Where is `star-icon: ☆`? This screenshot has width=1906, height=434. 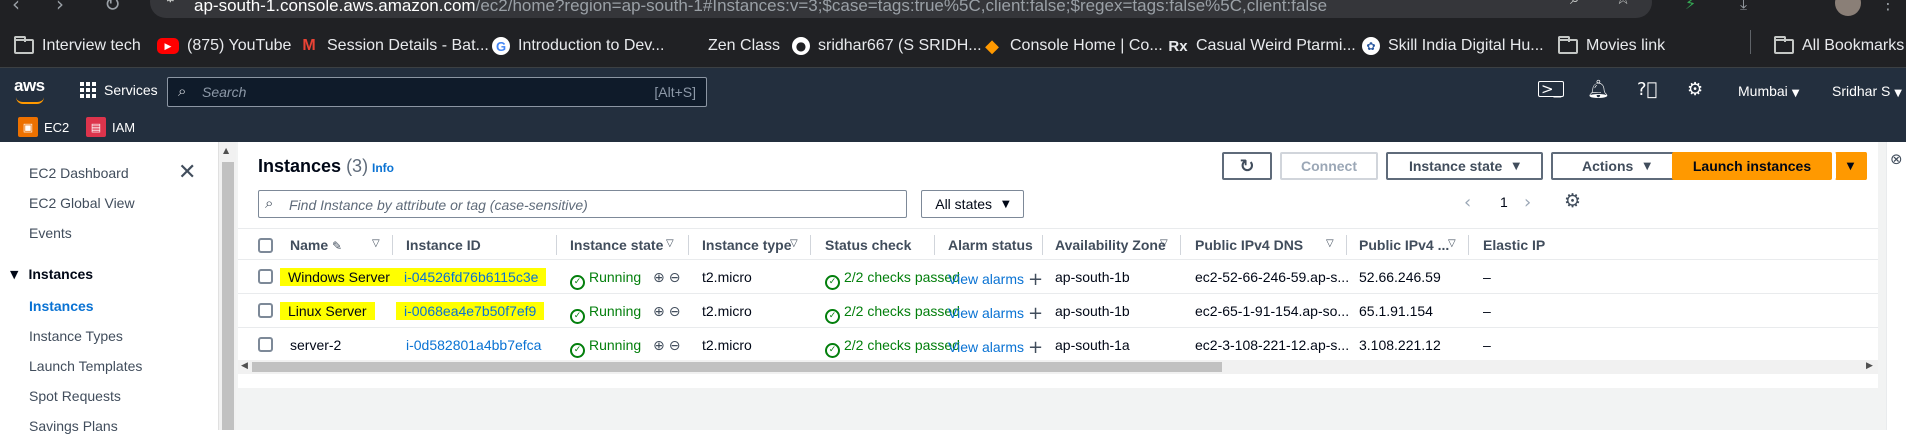
star-icon: ☆ is located at coordinates (1623, 4).